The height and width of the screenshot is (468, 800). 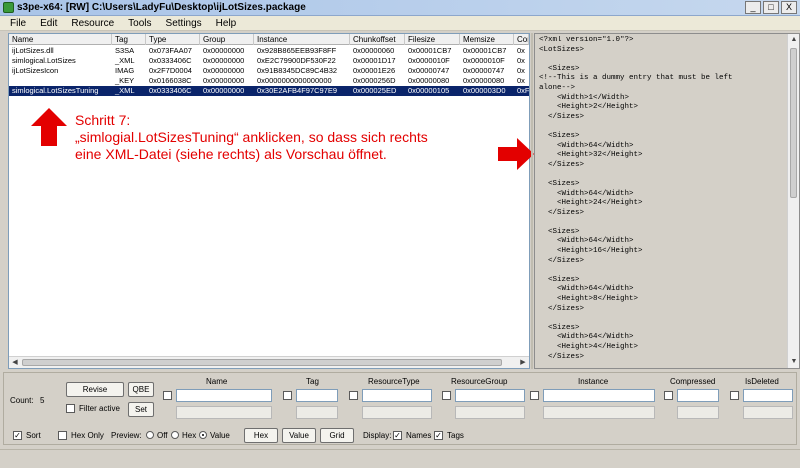 What do you see at coordinates (586, 40) in the screenshot?
I see `xml-line: <?xml version="1.0"?>` at bounding box center [586, 40].